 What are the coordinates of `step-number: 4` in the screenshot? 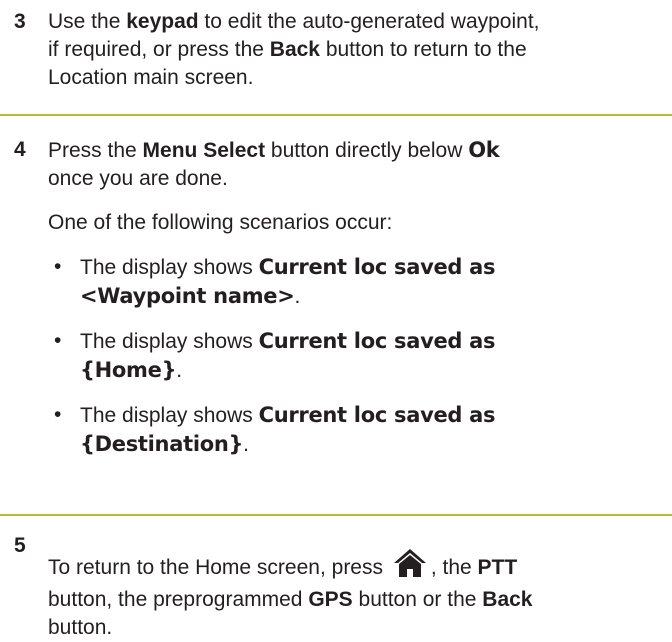 It's located at (20, 149).